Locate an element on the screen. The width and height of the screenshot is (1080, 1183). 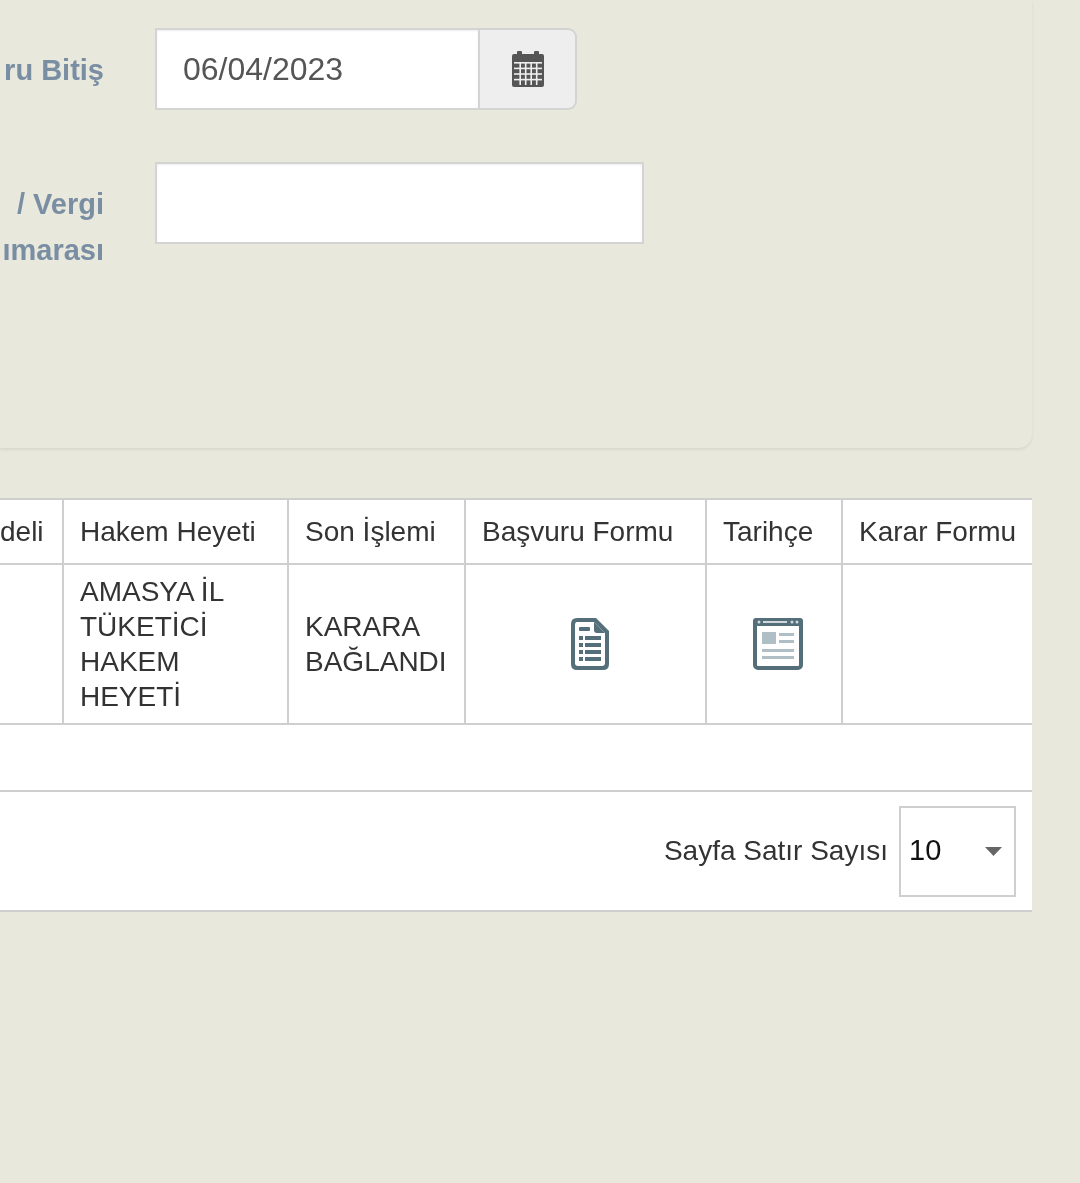
calendar-icon is located at coordinates (527, 69).